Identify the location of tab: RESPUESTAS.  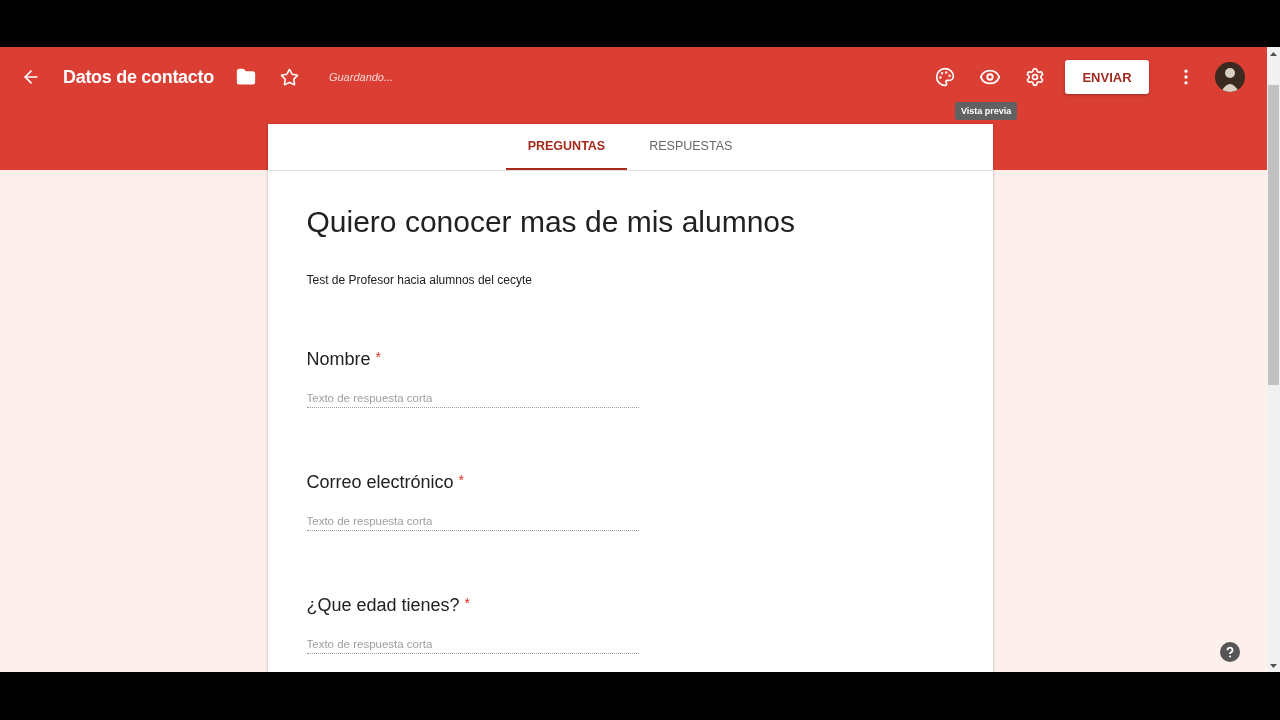
(691, 147).